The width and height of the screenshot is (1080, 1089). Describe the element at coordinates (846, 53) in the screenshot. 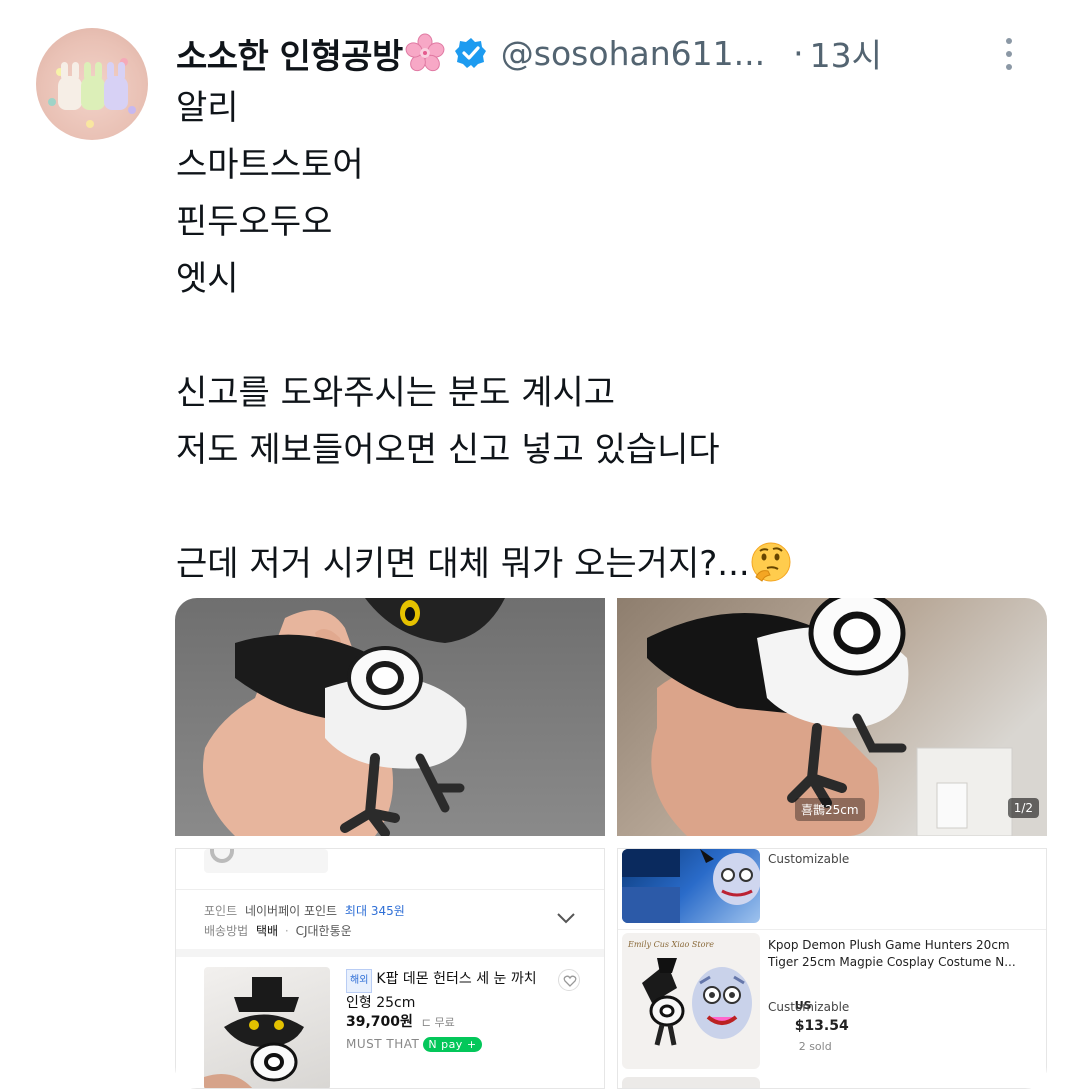

I see `timestamp: 13시` at that location.